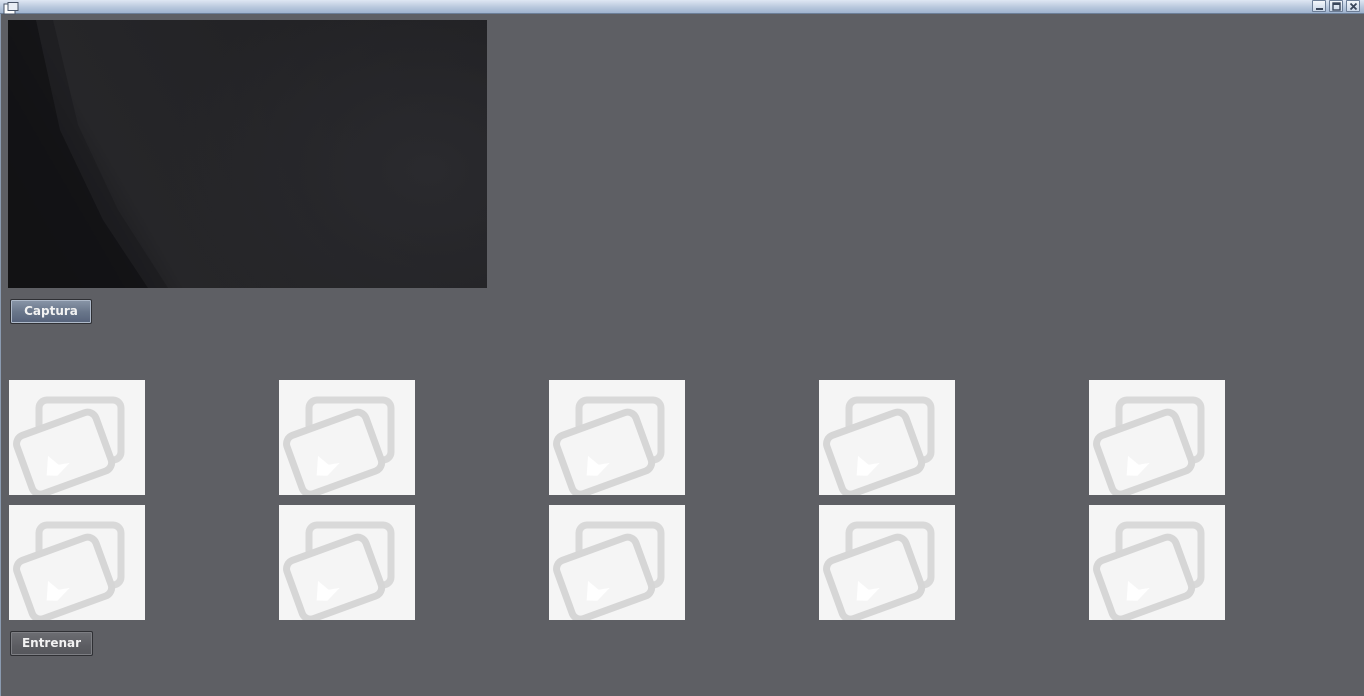 The image size is (1364, 696). I want to click on capture-button: Captura, so click(51, 311).